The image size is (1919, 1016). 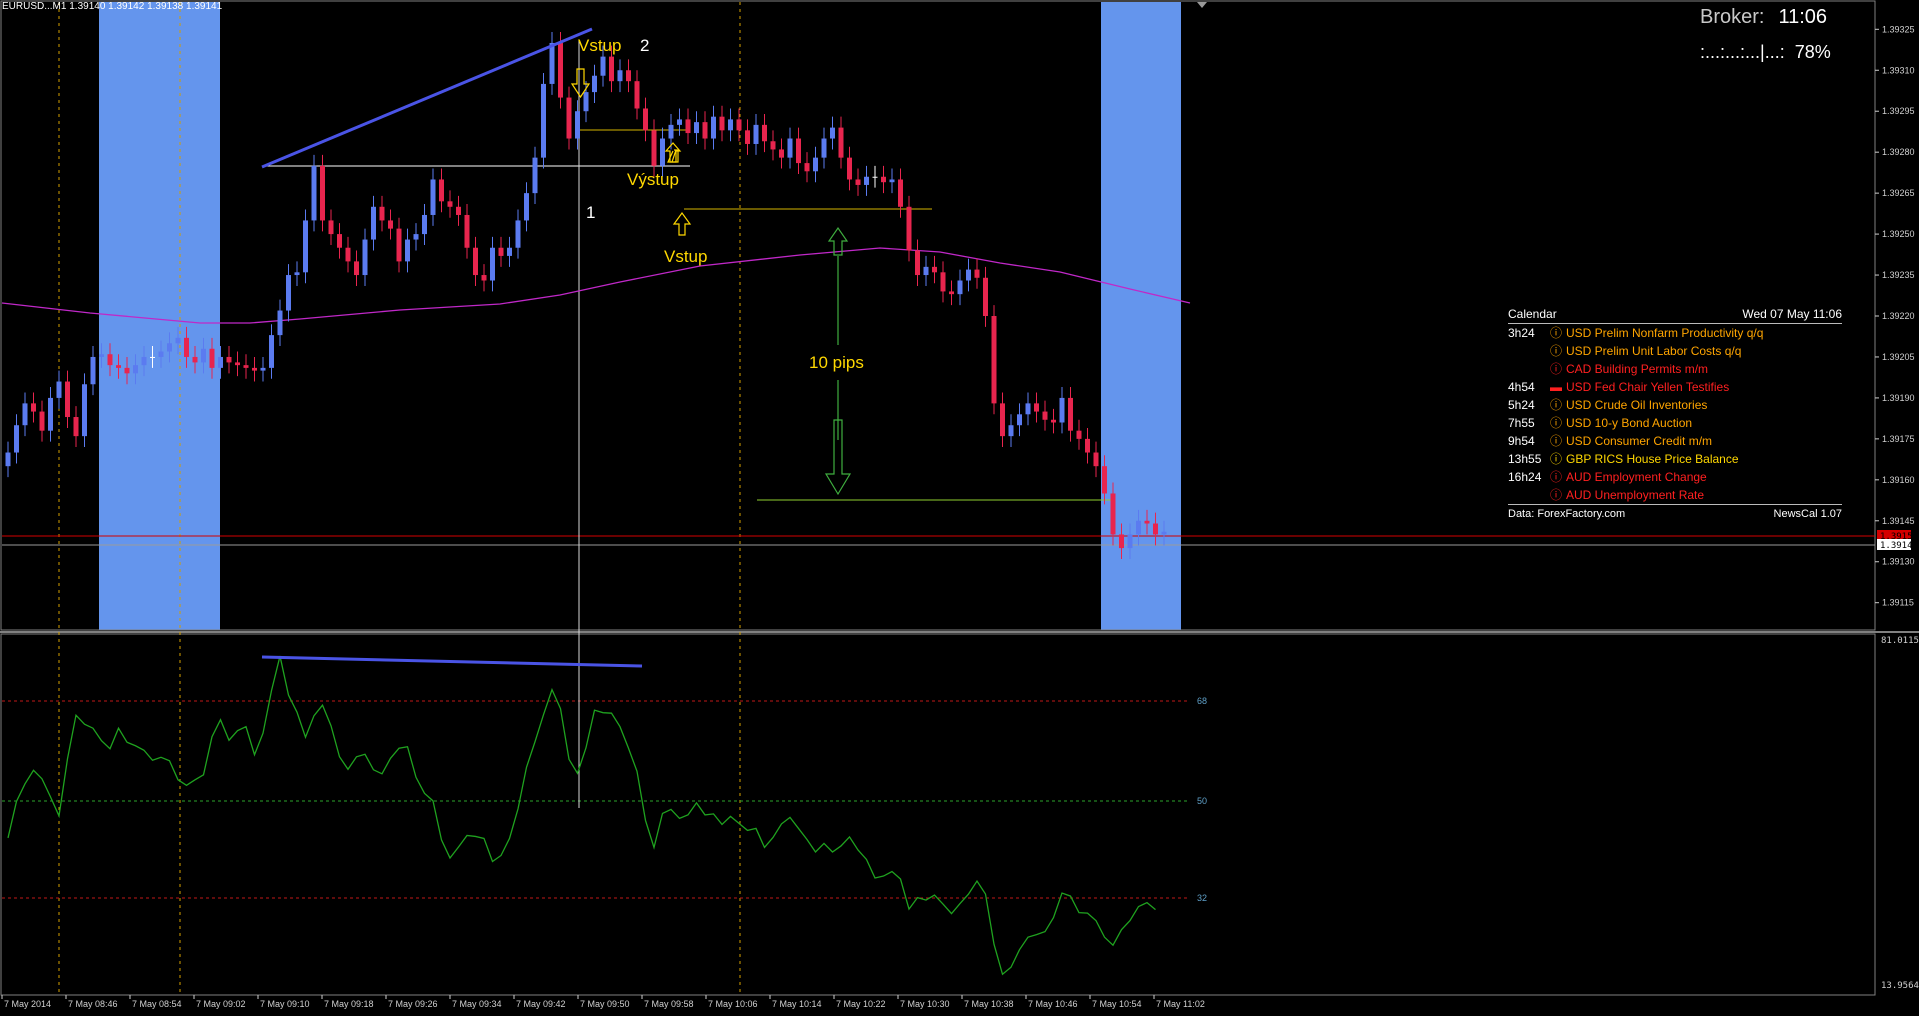 I want to click on calendar-event: 13h55 ⓘ GBP RICS House Price Balance, so click(x=1675, y=459).